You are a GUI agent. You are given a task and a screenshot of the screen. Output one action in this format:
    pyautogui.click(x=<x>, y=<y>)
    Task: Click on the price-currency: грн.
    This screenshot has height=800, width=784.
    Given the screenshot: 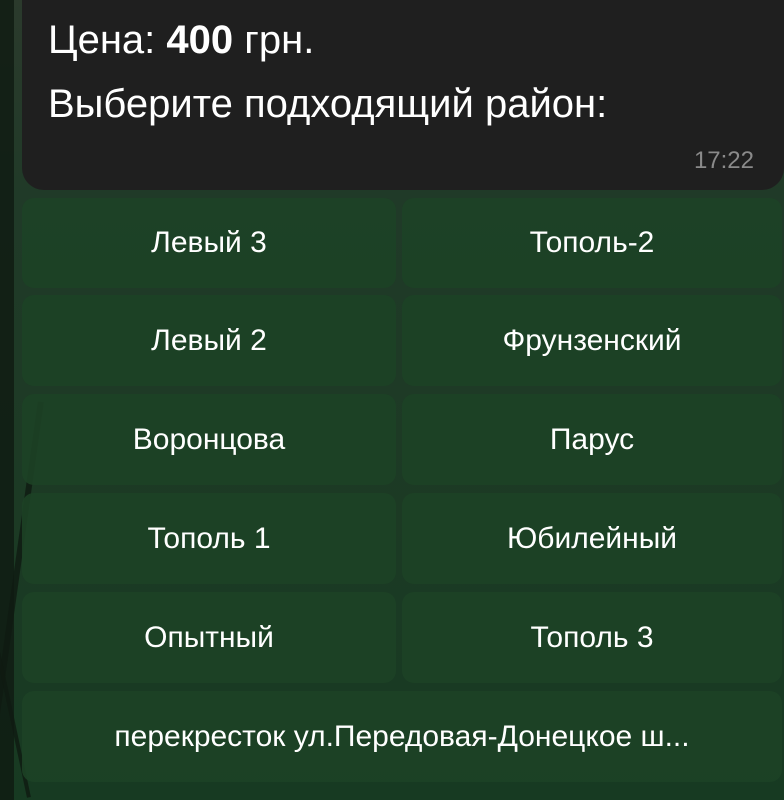 What is the action you would take?
    pyautogui.click(x=279, y=40)
    